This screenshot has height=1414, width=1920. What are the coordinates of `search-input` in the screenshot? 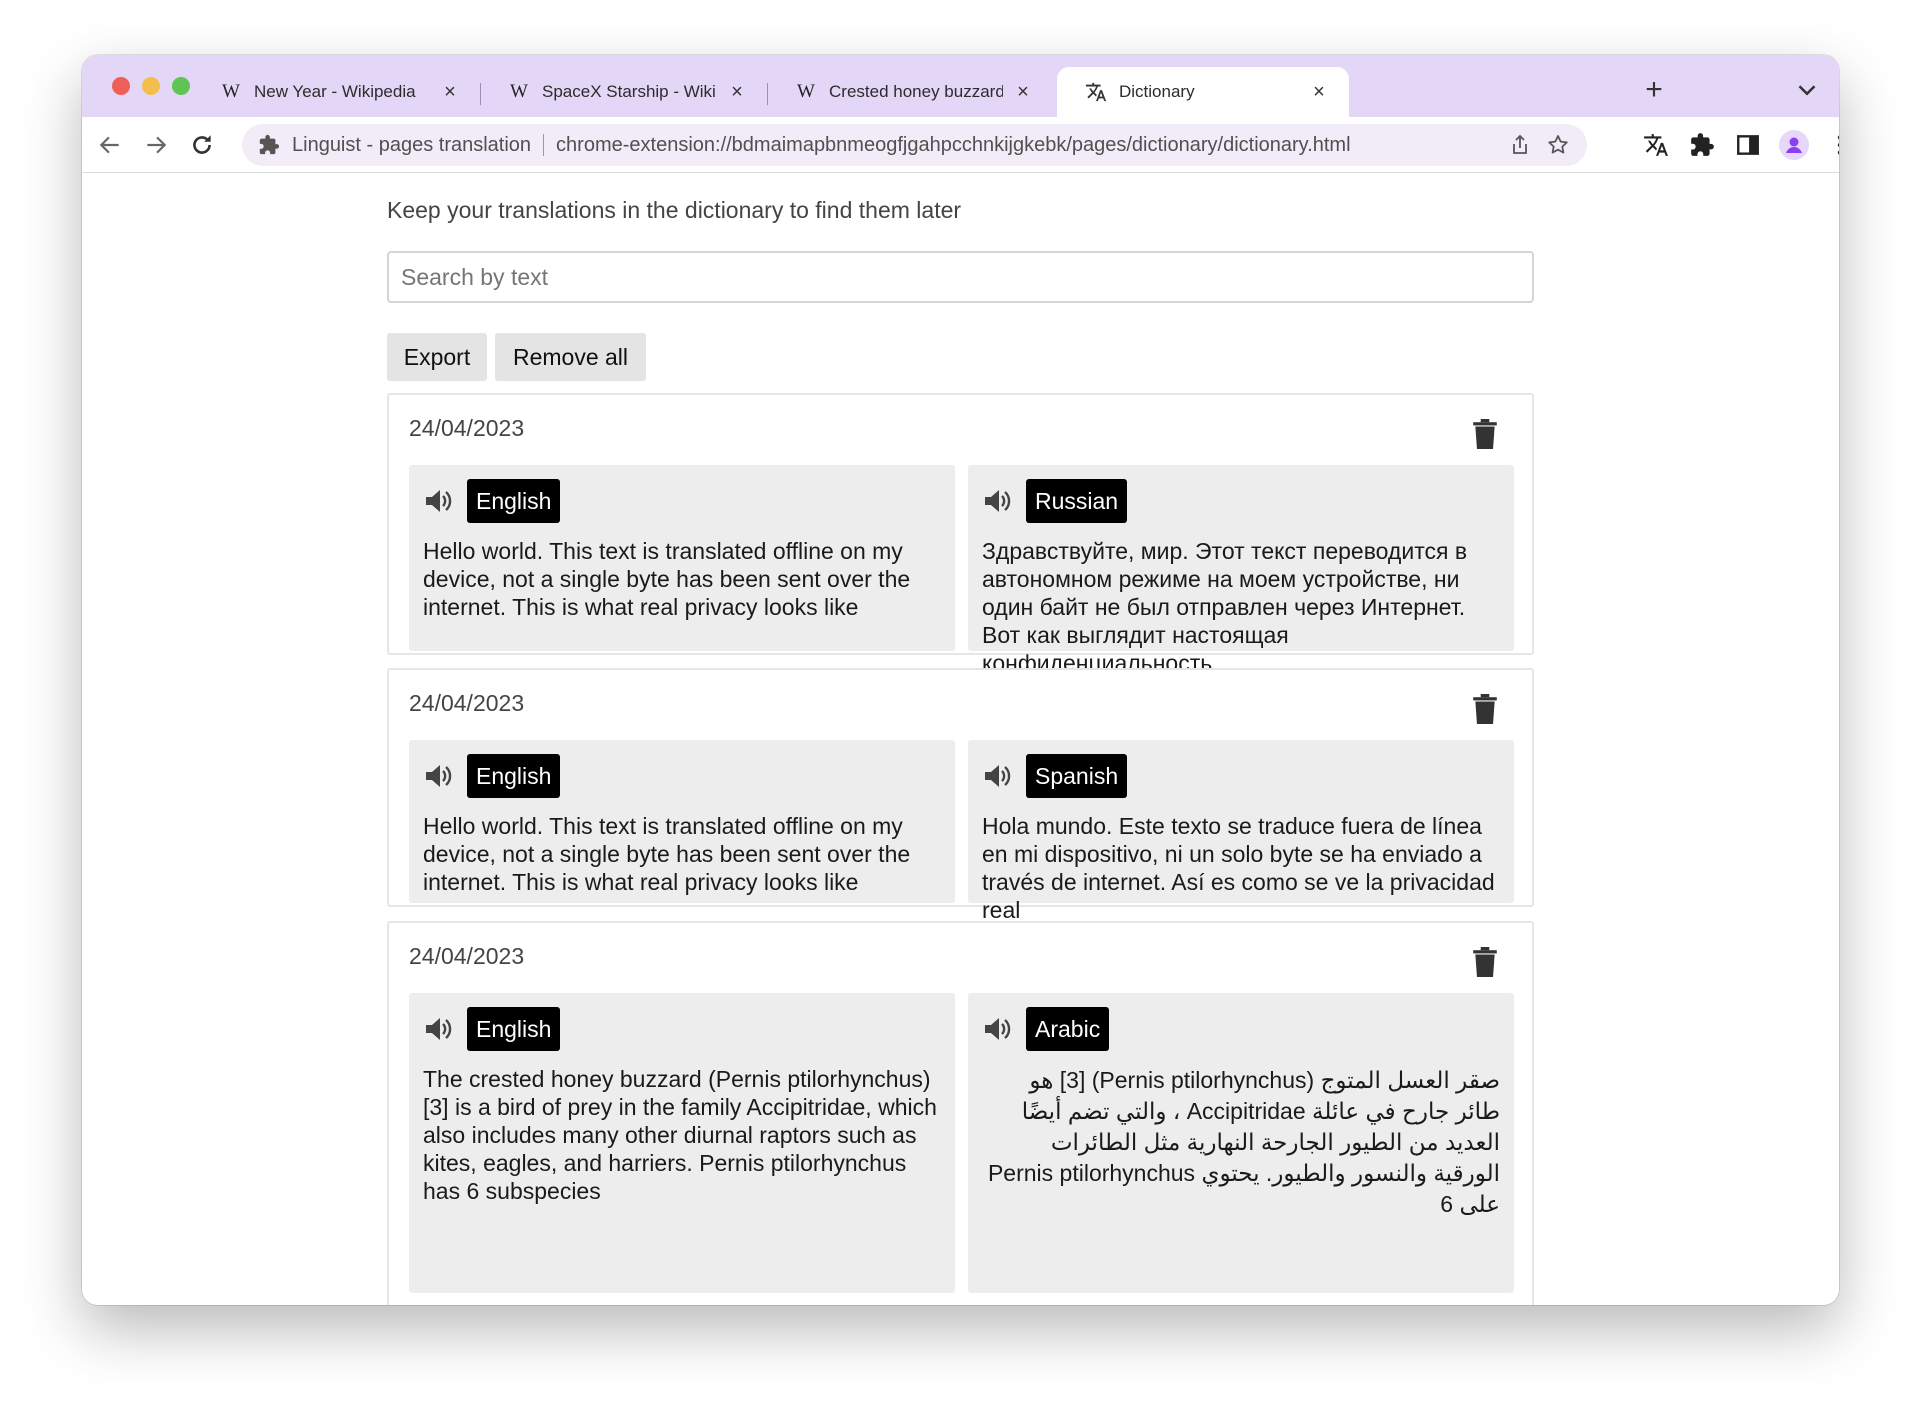 It's located at (960, 277).